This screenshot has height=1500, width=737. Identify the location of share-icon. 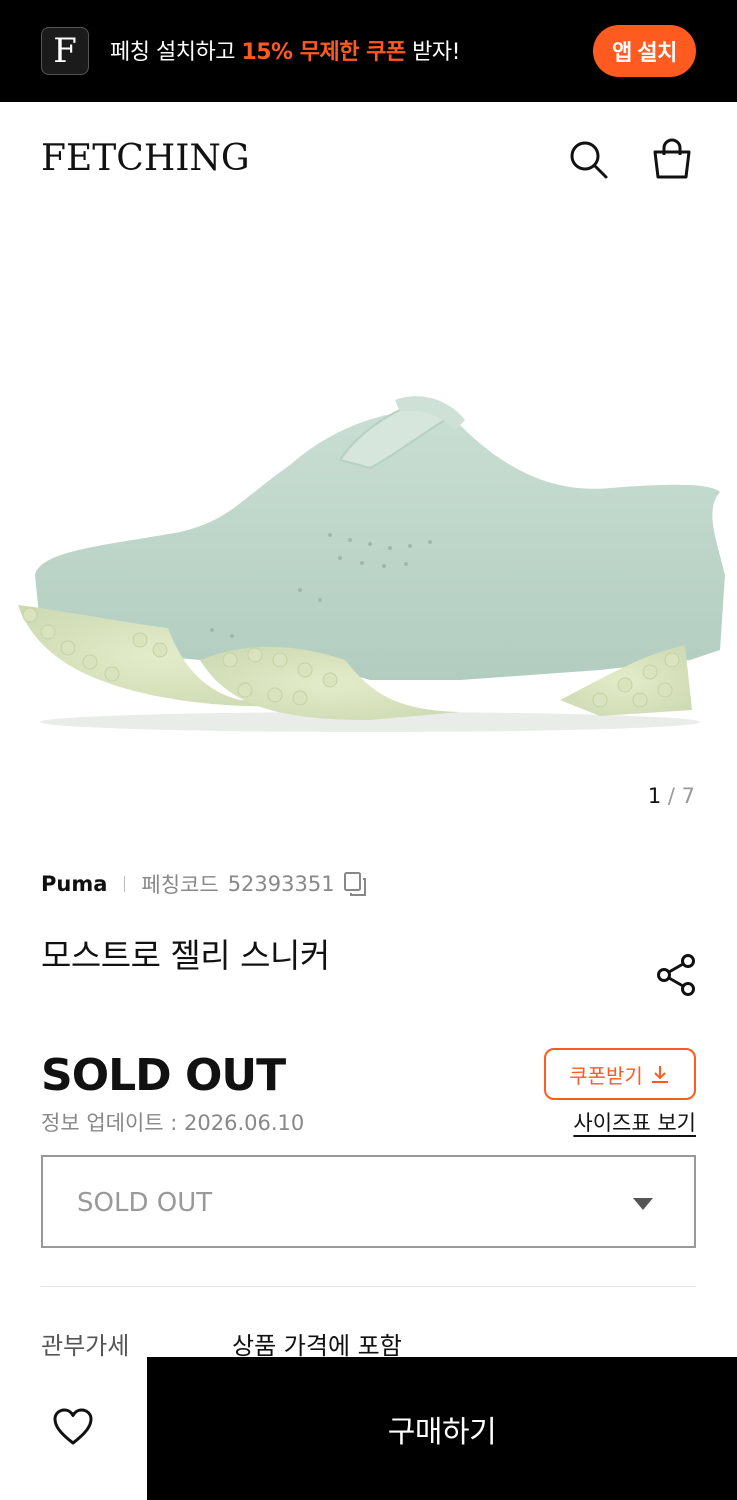
(676, 975).